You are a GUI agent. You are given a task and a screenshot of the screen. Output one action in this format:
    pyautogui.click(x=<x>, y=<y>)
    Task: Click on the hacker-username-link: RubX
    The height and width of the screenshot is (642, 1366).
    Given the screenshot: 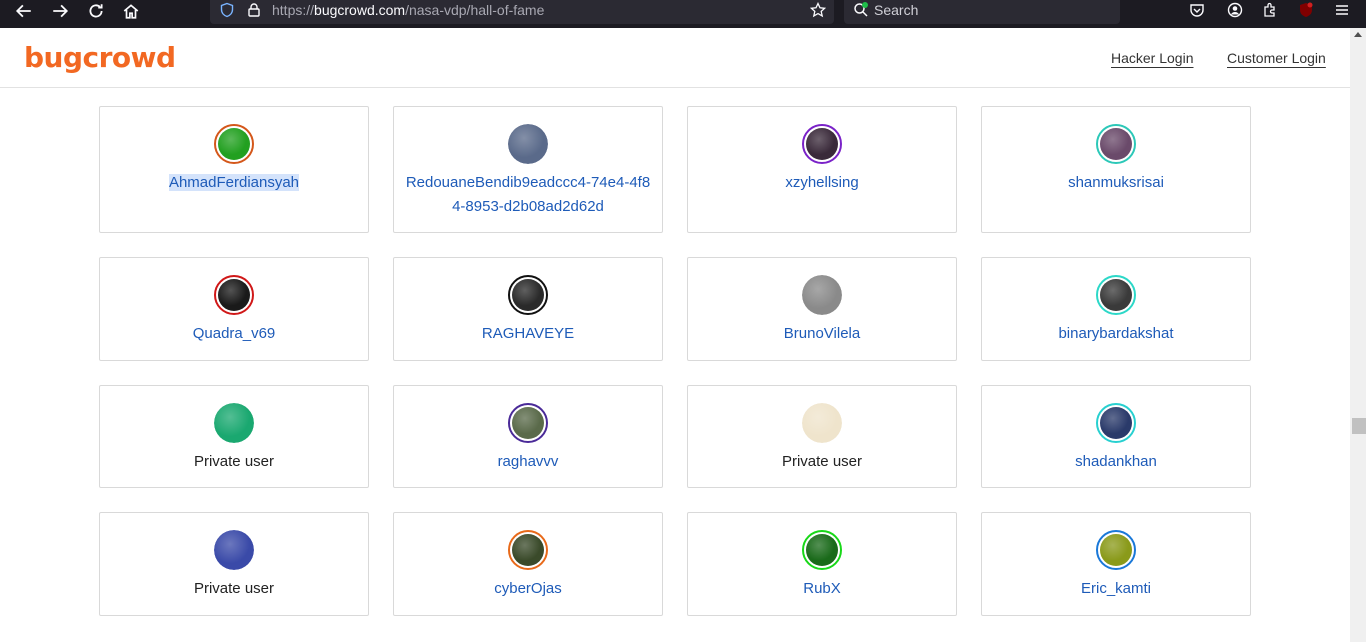 What is the action you would take?
    pyautogui.click(x=822, y=589)
    